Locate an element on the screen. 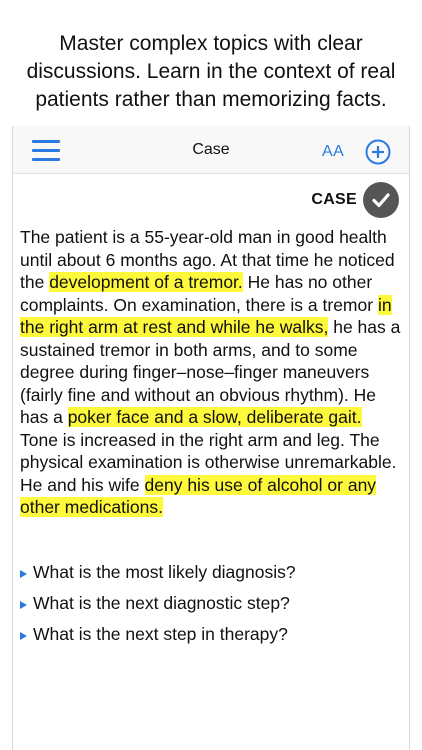 Image resolution: width=422 pixels, height=750 pixels. question-label: What is the next diagnostic step? is located at coordinates (161, 603).